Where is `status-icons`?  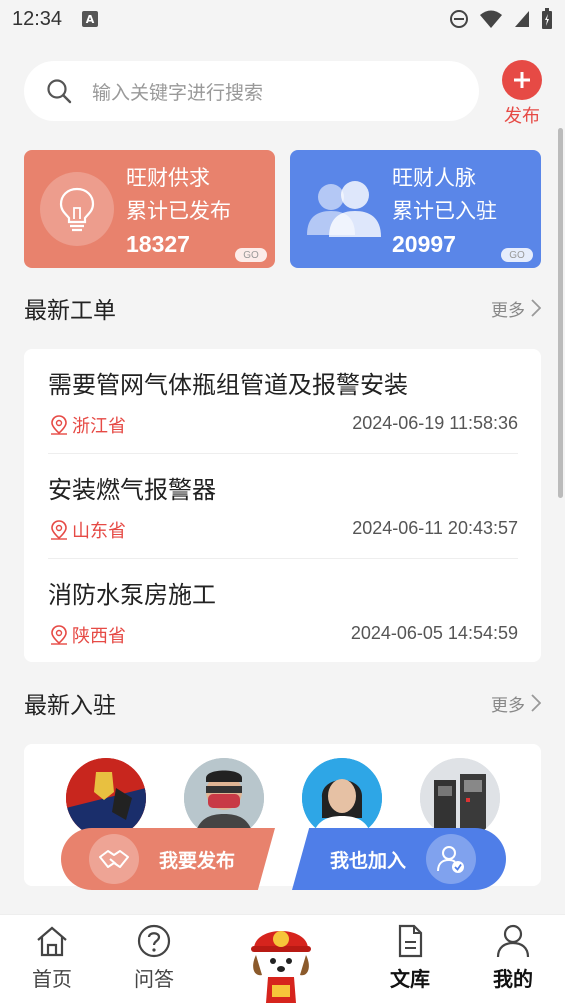
status-icons is located at coordinates (501, 19).